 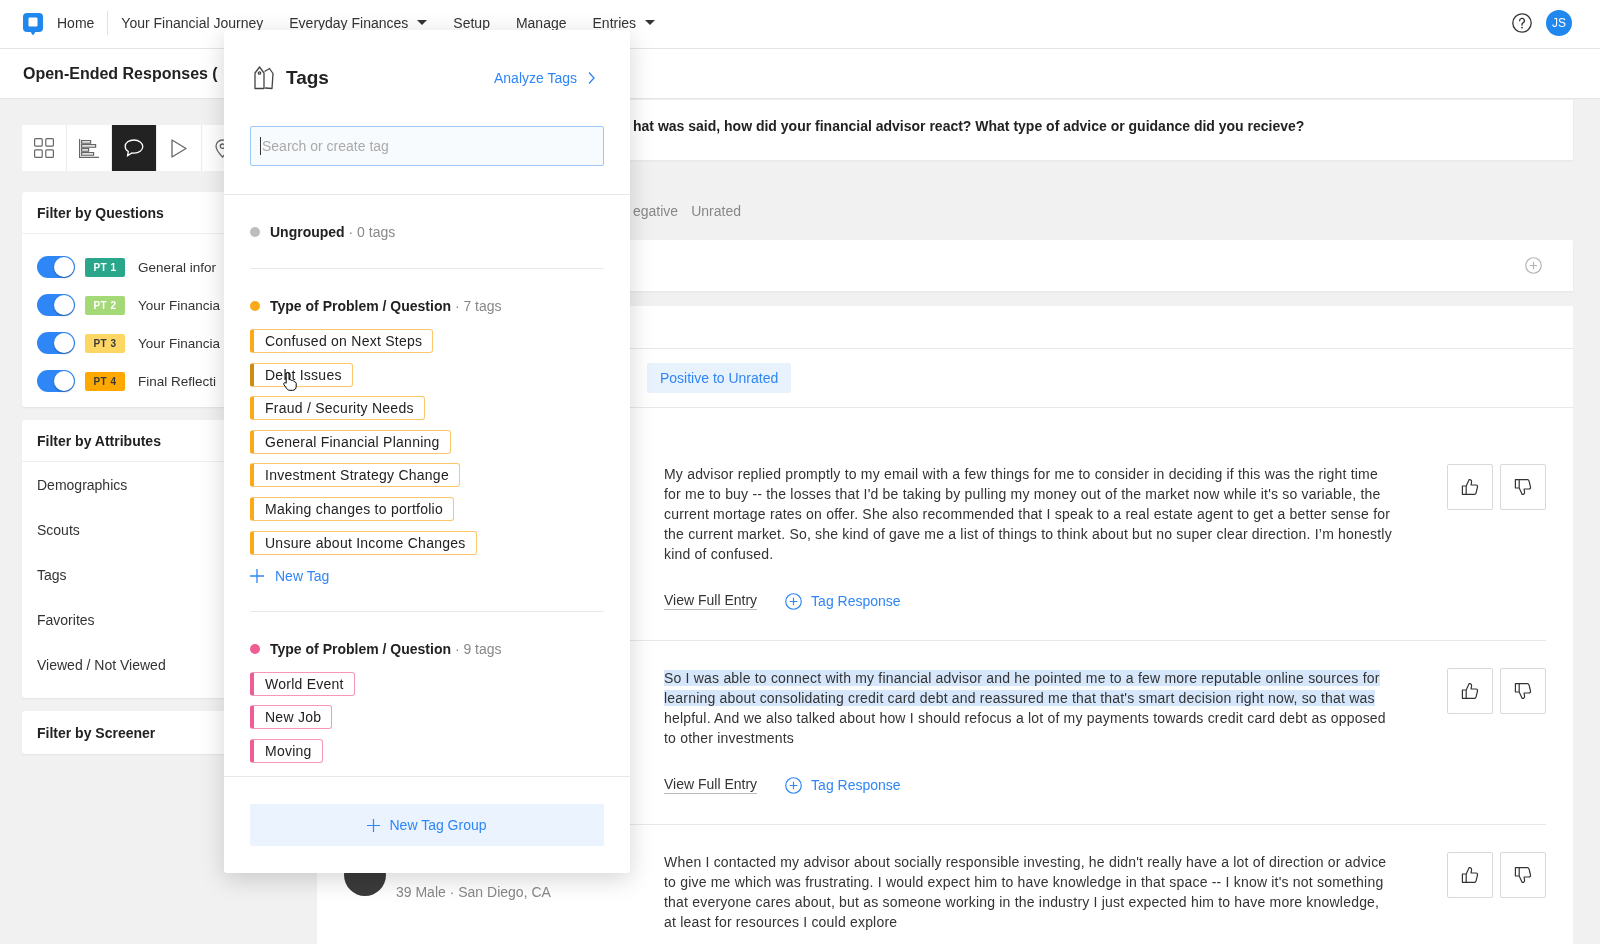 I want to click on search-field: Search or create tag, so click(x=427, y=146).